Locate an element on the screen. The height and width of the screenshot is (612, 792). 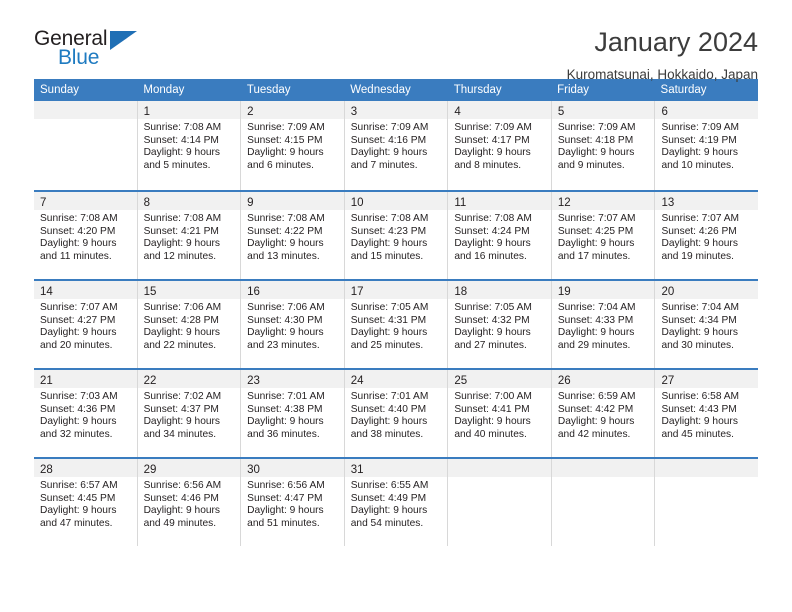
daylight-text-line2: and 19 minutes. is located at coordinates (697, 256).